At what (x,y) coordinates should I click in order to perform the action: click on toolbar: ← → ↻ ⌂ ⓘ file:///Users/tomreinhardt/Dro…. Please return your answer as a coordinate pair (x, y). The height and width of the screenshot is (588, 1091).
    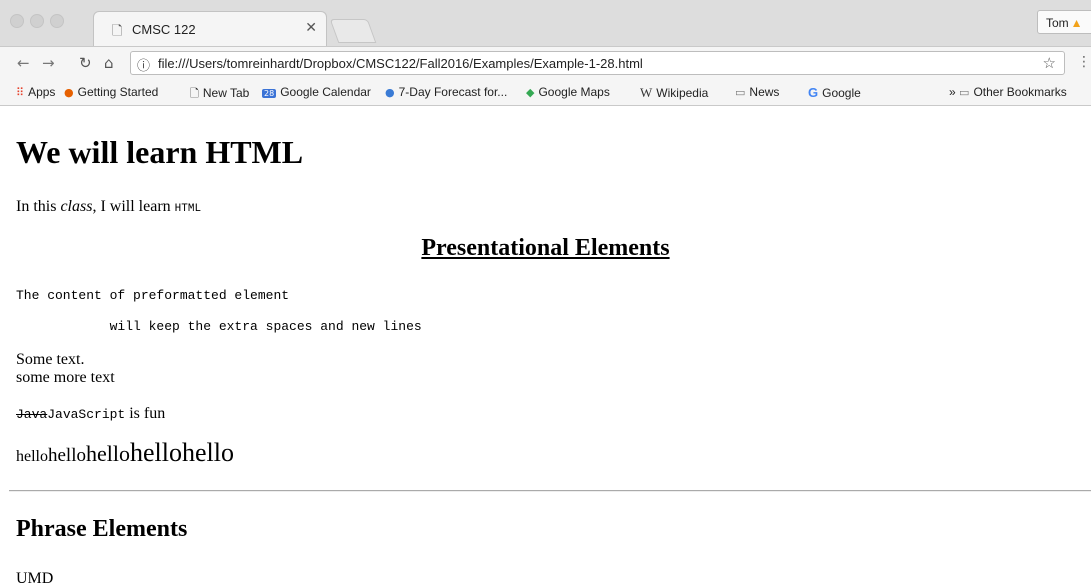
    Looking at the image, I should click on (545, 63).